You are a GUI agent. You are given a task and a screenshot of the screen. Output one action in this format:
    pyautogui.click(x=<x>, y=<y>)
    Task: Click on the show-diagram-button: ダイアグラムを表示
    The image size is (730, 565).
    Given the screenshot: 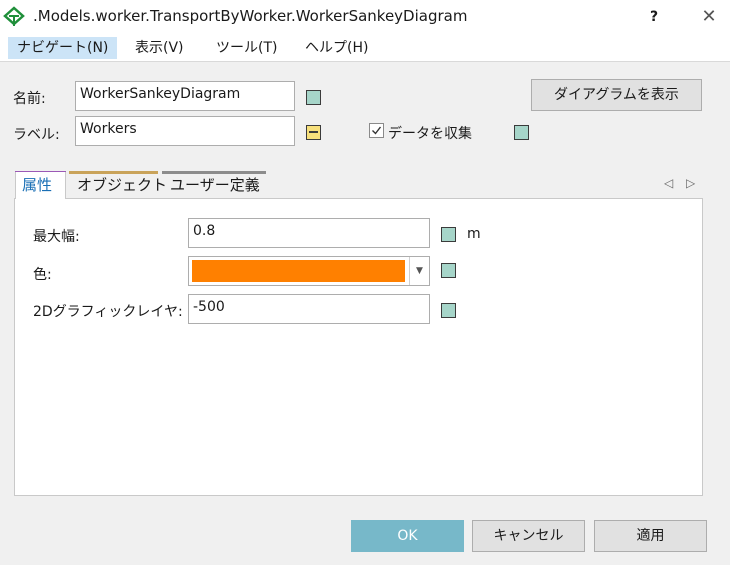 What is the action you would take?
    pyautogui.click(x=616, y=95)
    